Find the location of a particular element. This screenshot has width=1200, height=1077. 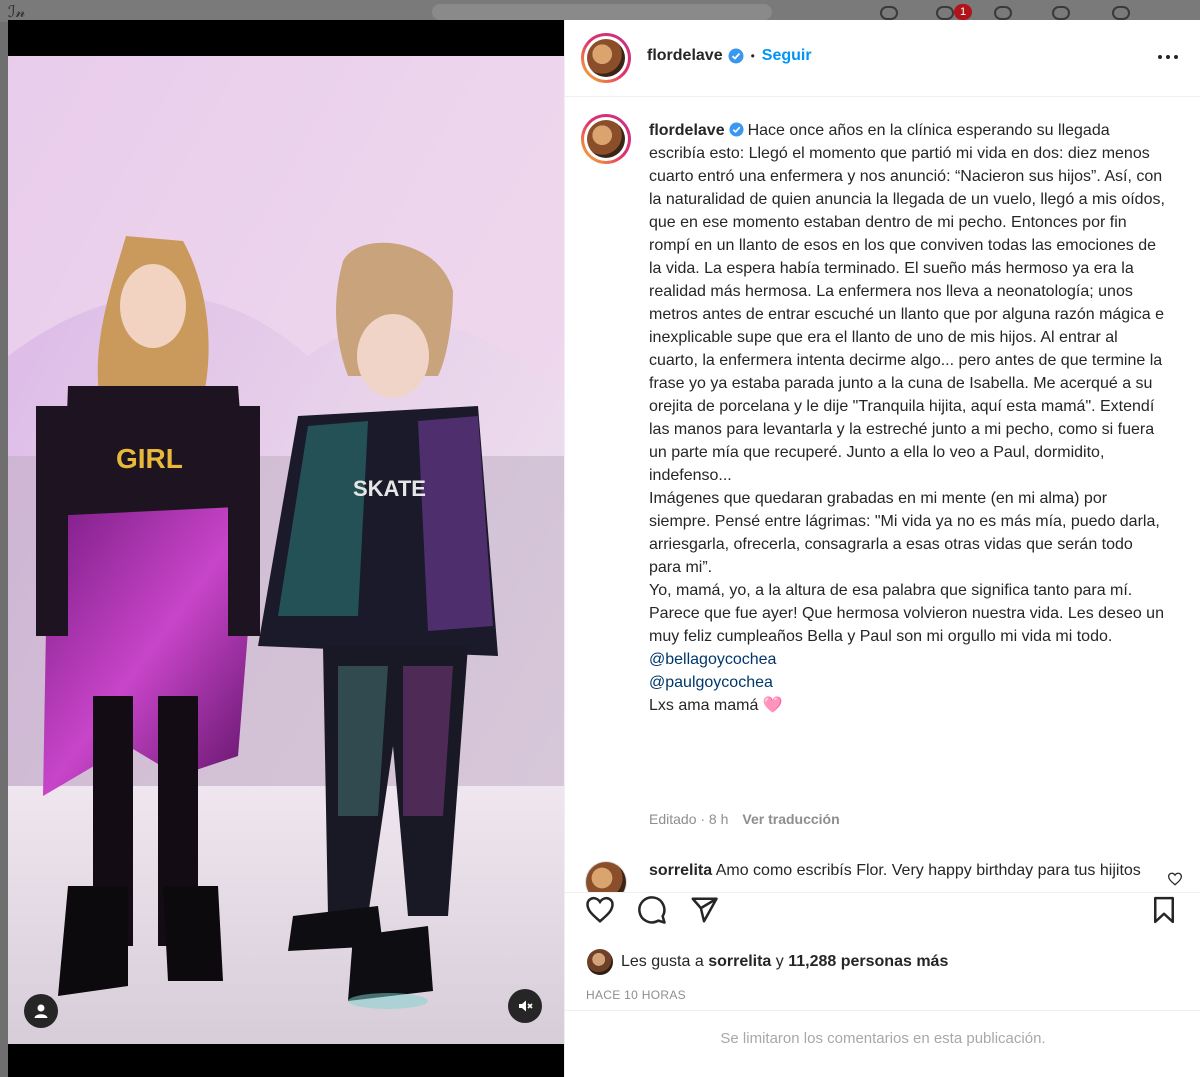

author-username: flordelave is located at coordinates (685, 56).